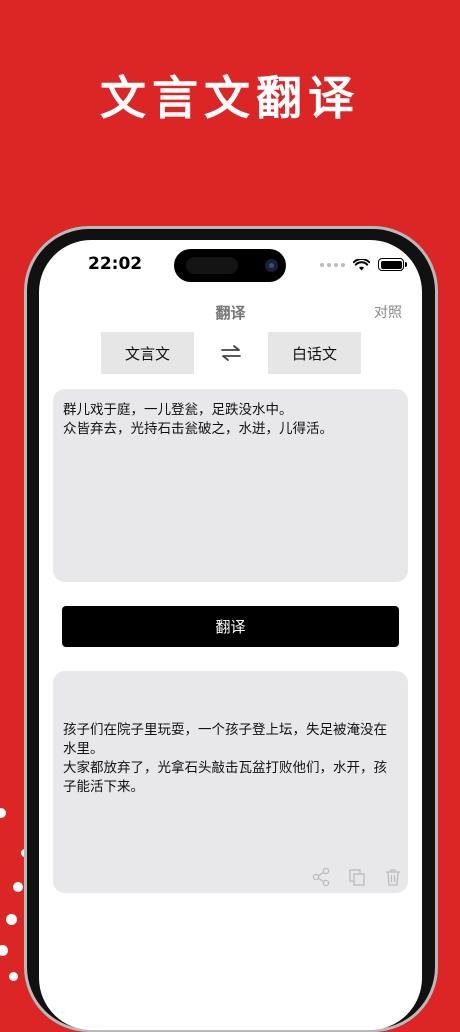  I want to click on dynamic-island, so click(230, 265).